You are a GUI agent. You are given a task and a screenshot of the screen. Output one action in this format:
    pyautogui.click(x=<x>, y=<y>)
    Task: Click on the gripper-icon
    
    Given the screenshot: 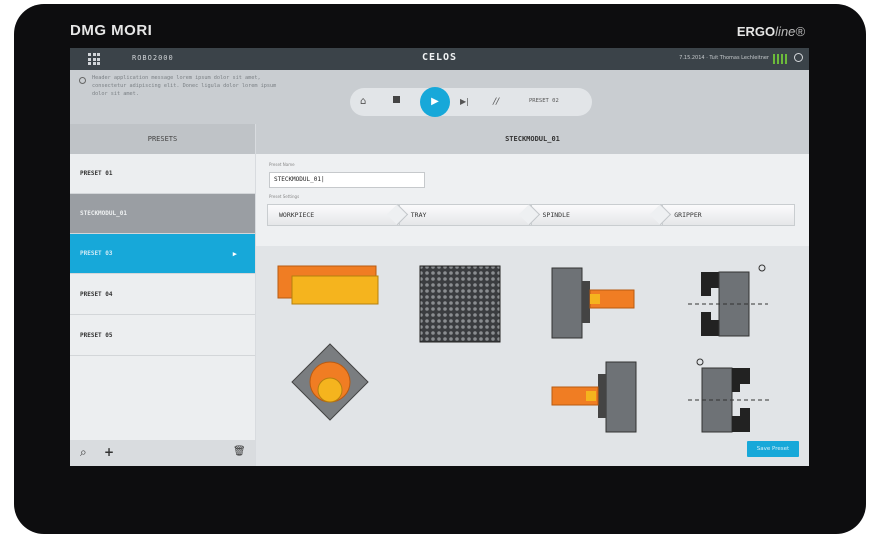 What is the action you would take?
    pyautogui.click(x=728, y=300)
    